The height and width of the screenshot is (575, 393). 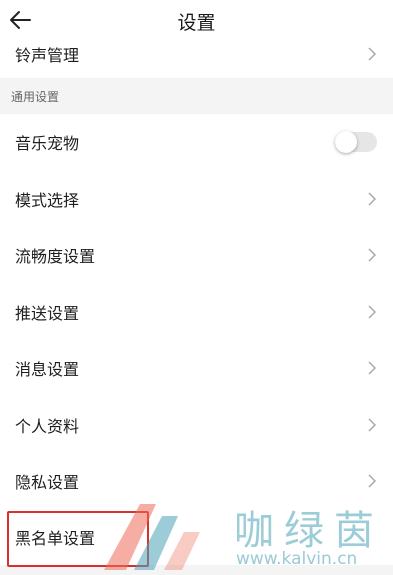 I want to click on settings-item-label: 消息设置, so click(x=47, y=369).